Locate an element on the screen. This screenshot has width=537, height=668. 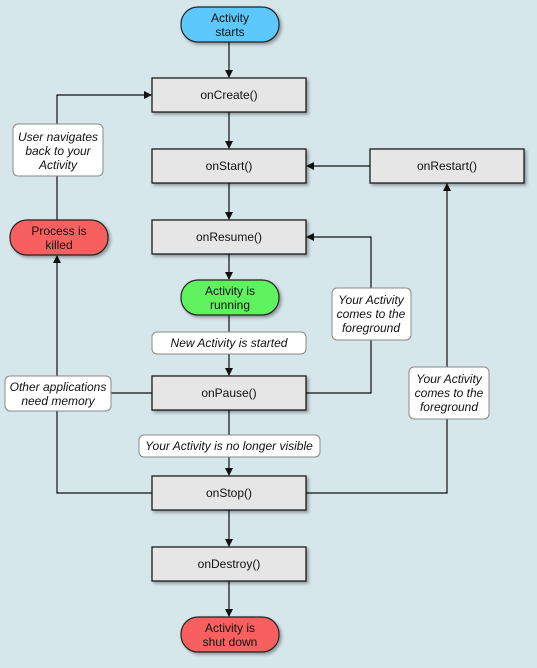
note-user-navigates-back: User navigates back to your Activity is located at coordinates (58, 150).